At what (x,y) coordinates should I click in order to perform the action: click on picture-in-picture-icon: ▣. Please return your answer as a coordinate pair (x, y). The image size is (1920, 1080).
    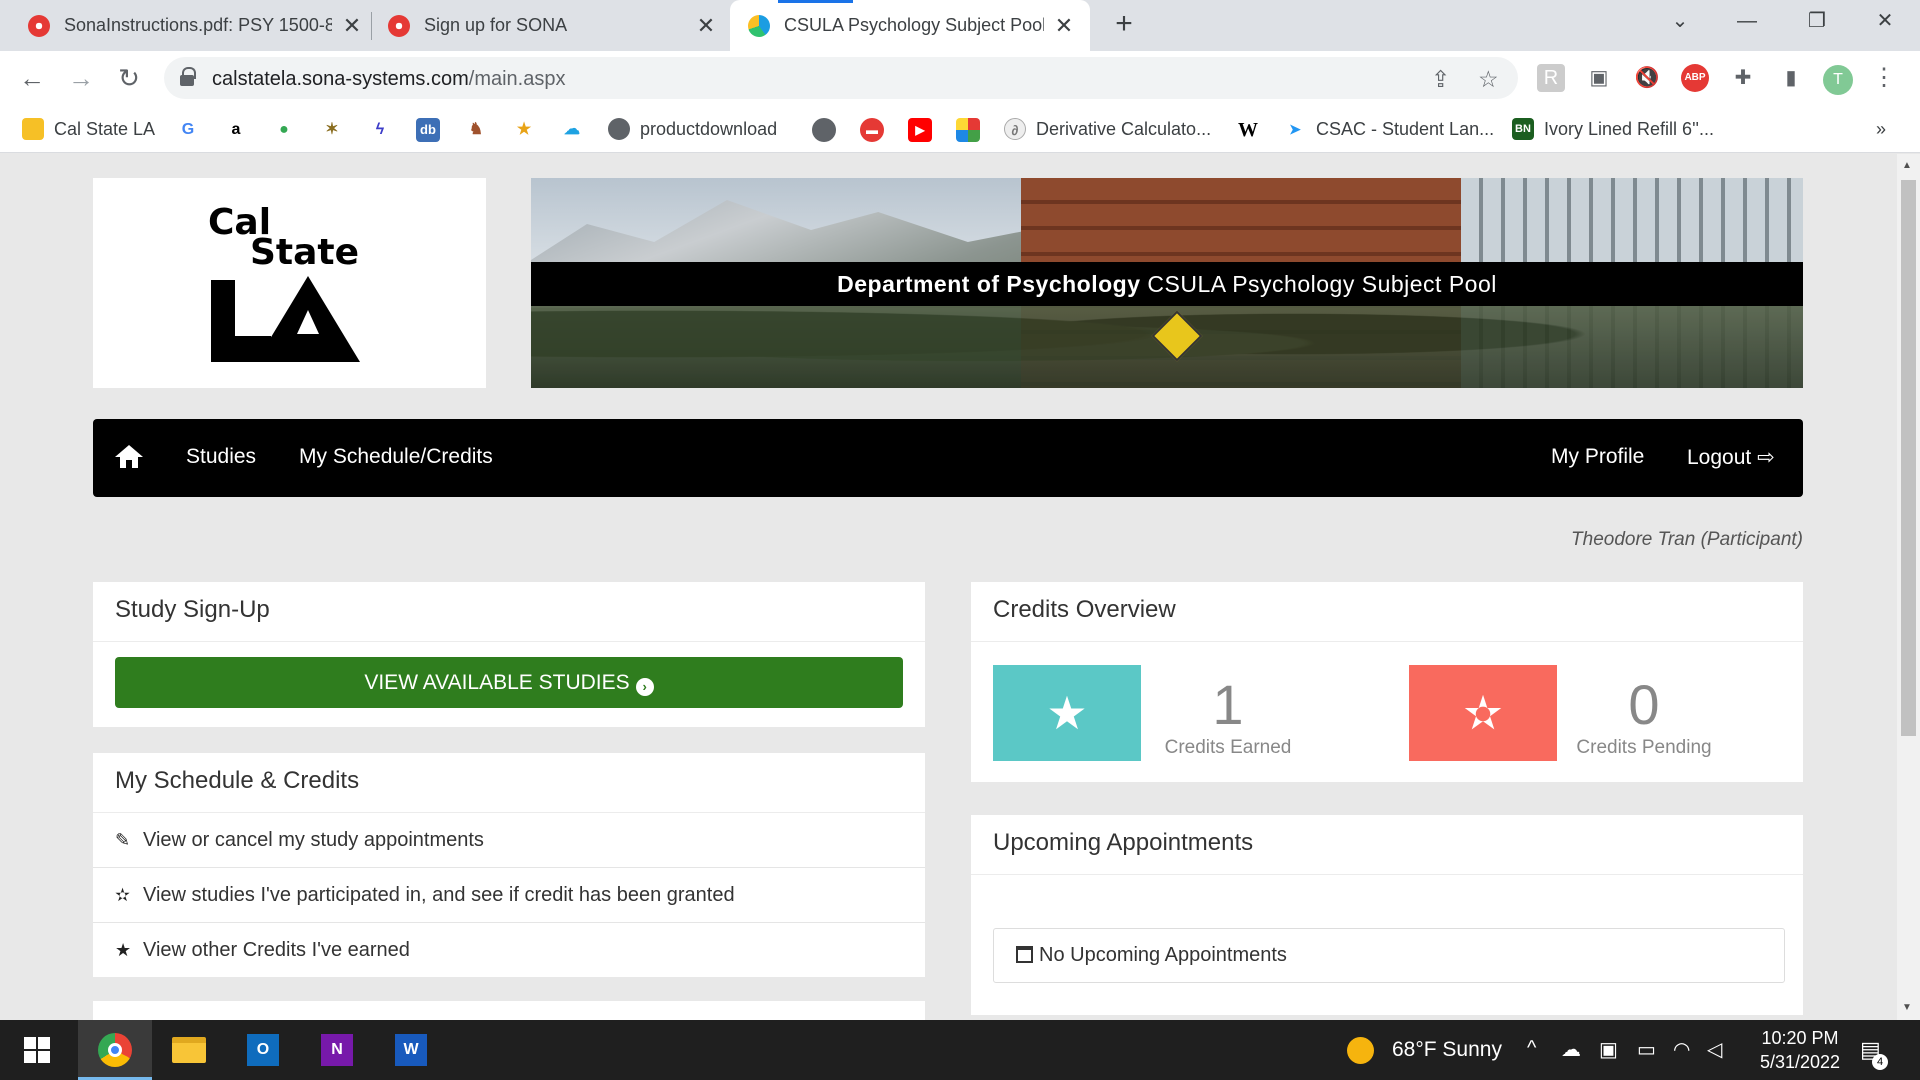
    Looking at the image, I should click on (1599, 78).